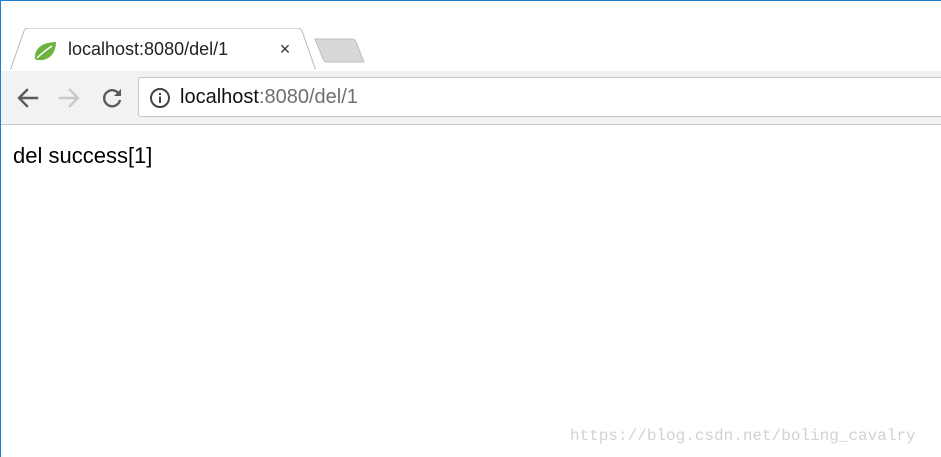 The height and width of the screenshot is (457, 941). Describe the element at coordinates (148, 49) in the screenshot. I see `tab-title: localhost:8080/del/1` at that location.